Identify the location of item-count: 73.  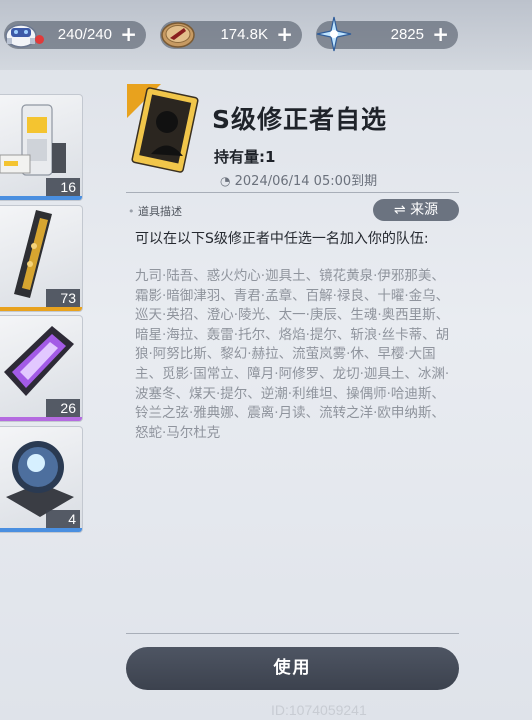
(63, 298).